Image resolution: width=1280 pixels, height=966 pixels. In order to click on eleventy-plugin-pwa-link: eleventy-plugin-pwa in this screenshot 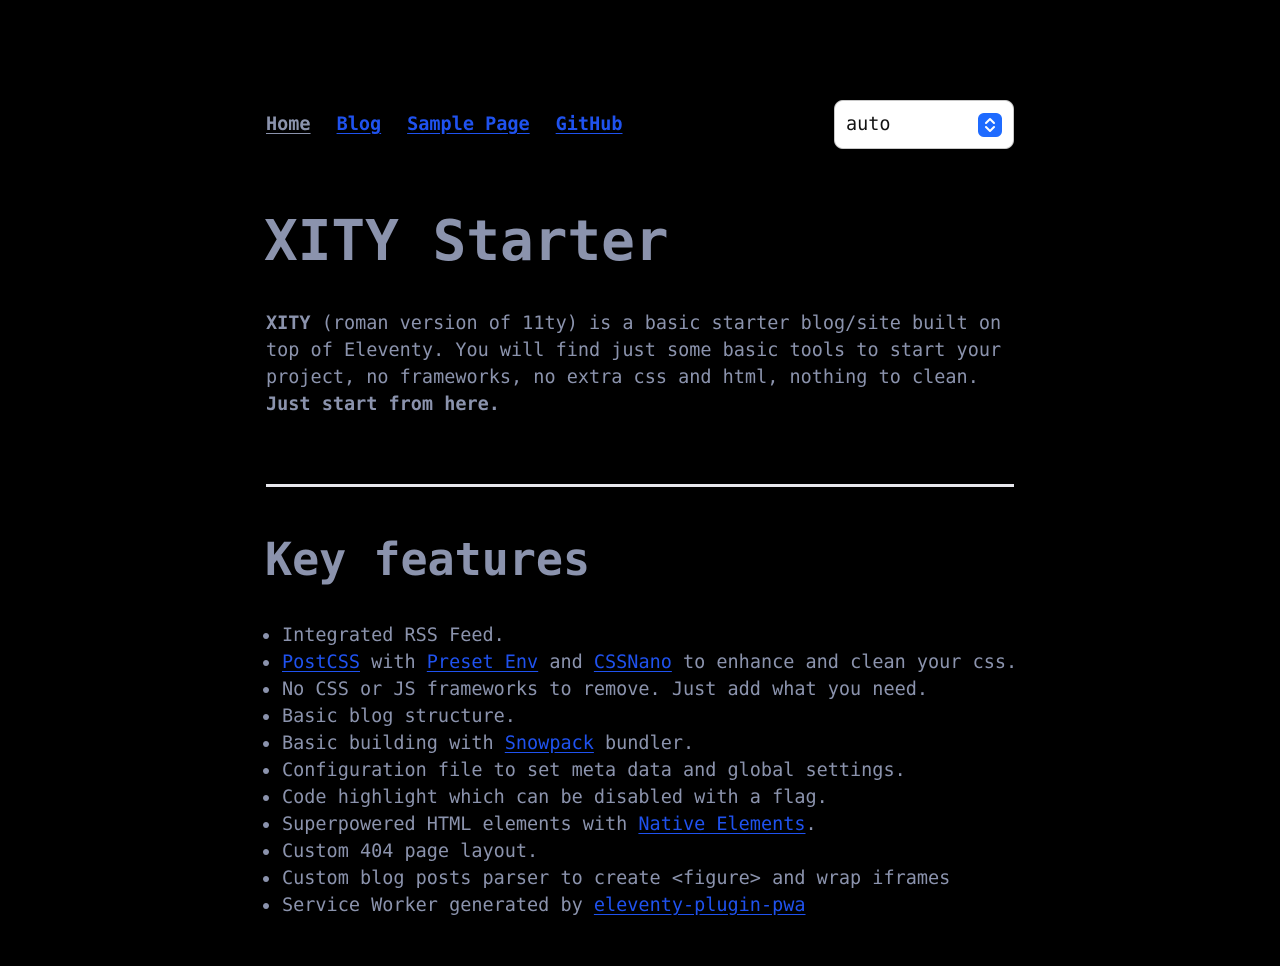, I will do `click(700, 905)`.